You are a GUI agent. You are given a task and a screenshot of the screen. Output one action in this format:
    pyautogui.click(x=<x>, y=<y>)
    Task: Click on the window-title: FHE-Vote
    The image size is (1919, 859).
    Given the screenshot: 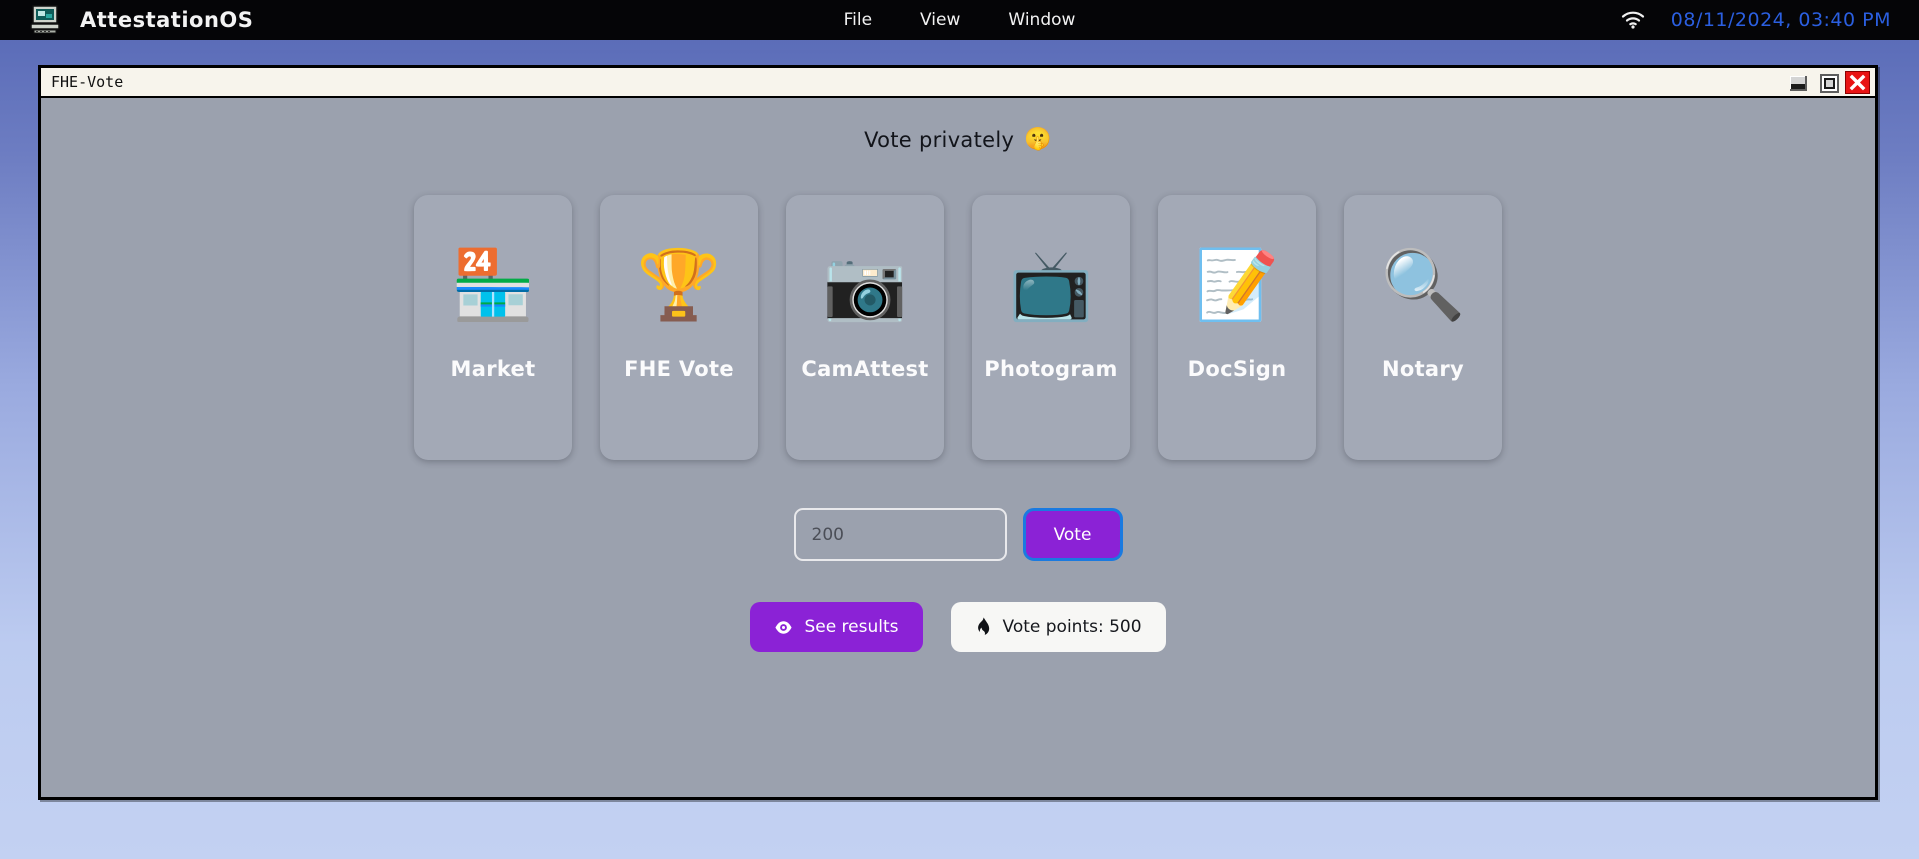 What is the action you would take?
    pyautogui.click(x=87, y=82)
    